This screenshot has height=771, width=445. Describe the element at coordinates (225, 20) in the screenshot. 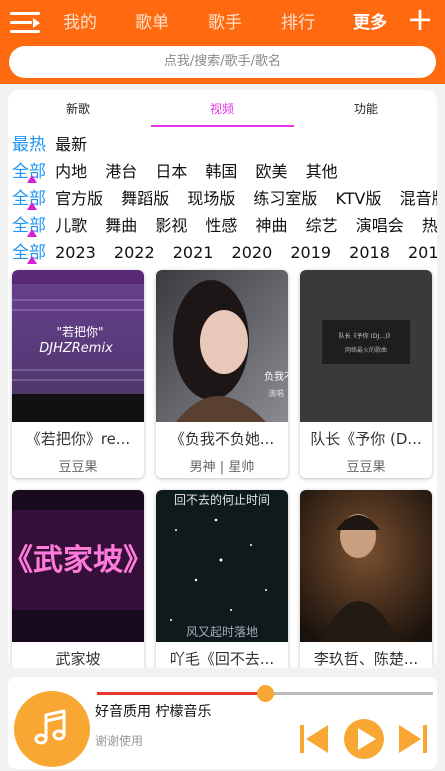

I see `nav-artists: 歌手` at that location.